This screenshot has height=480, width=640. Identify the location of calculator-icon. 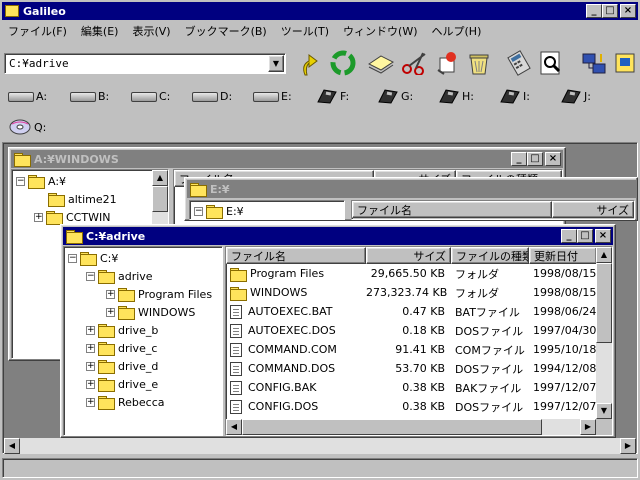
(519, 63).